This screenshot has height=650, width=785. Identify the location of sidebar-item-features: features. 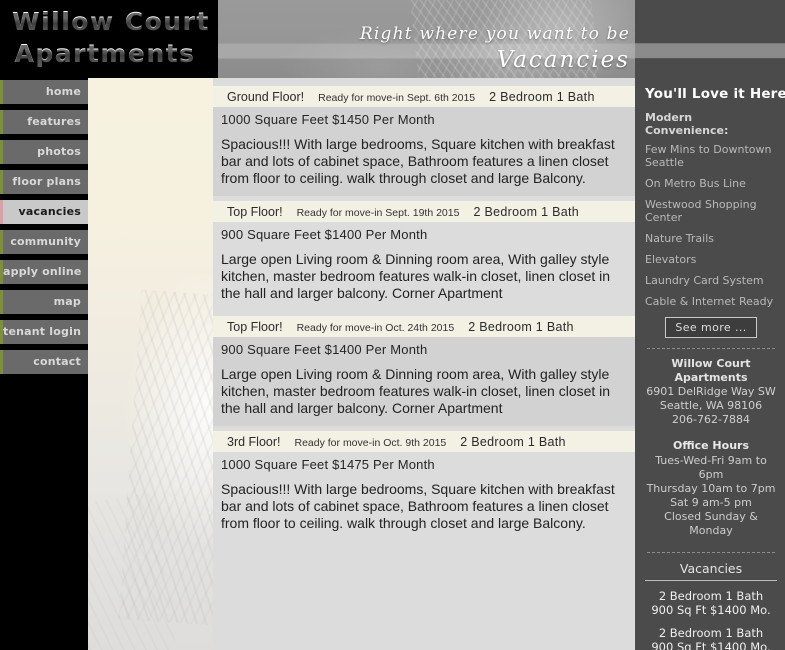
(44, 122).